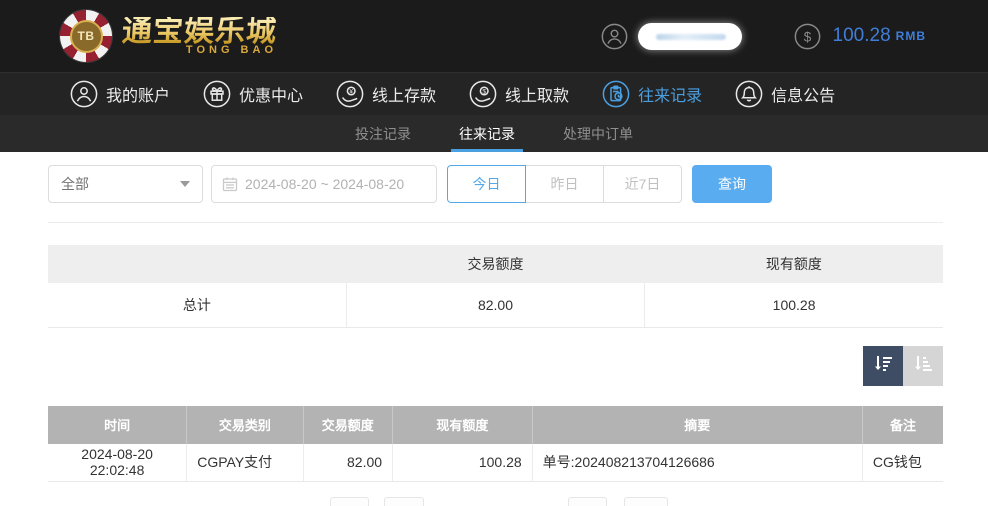  Describe the element at coordinates (138, 96) in the screenshot. I see `nav-label: 我的账户` at that location.